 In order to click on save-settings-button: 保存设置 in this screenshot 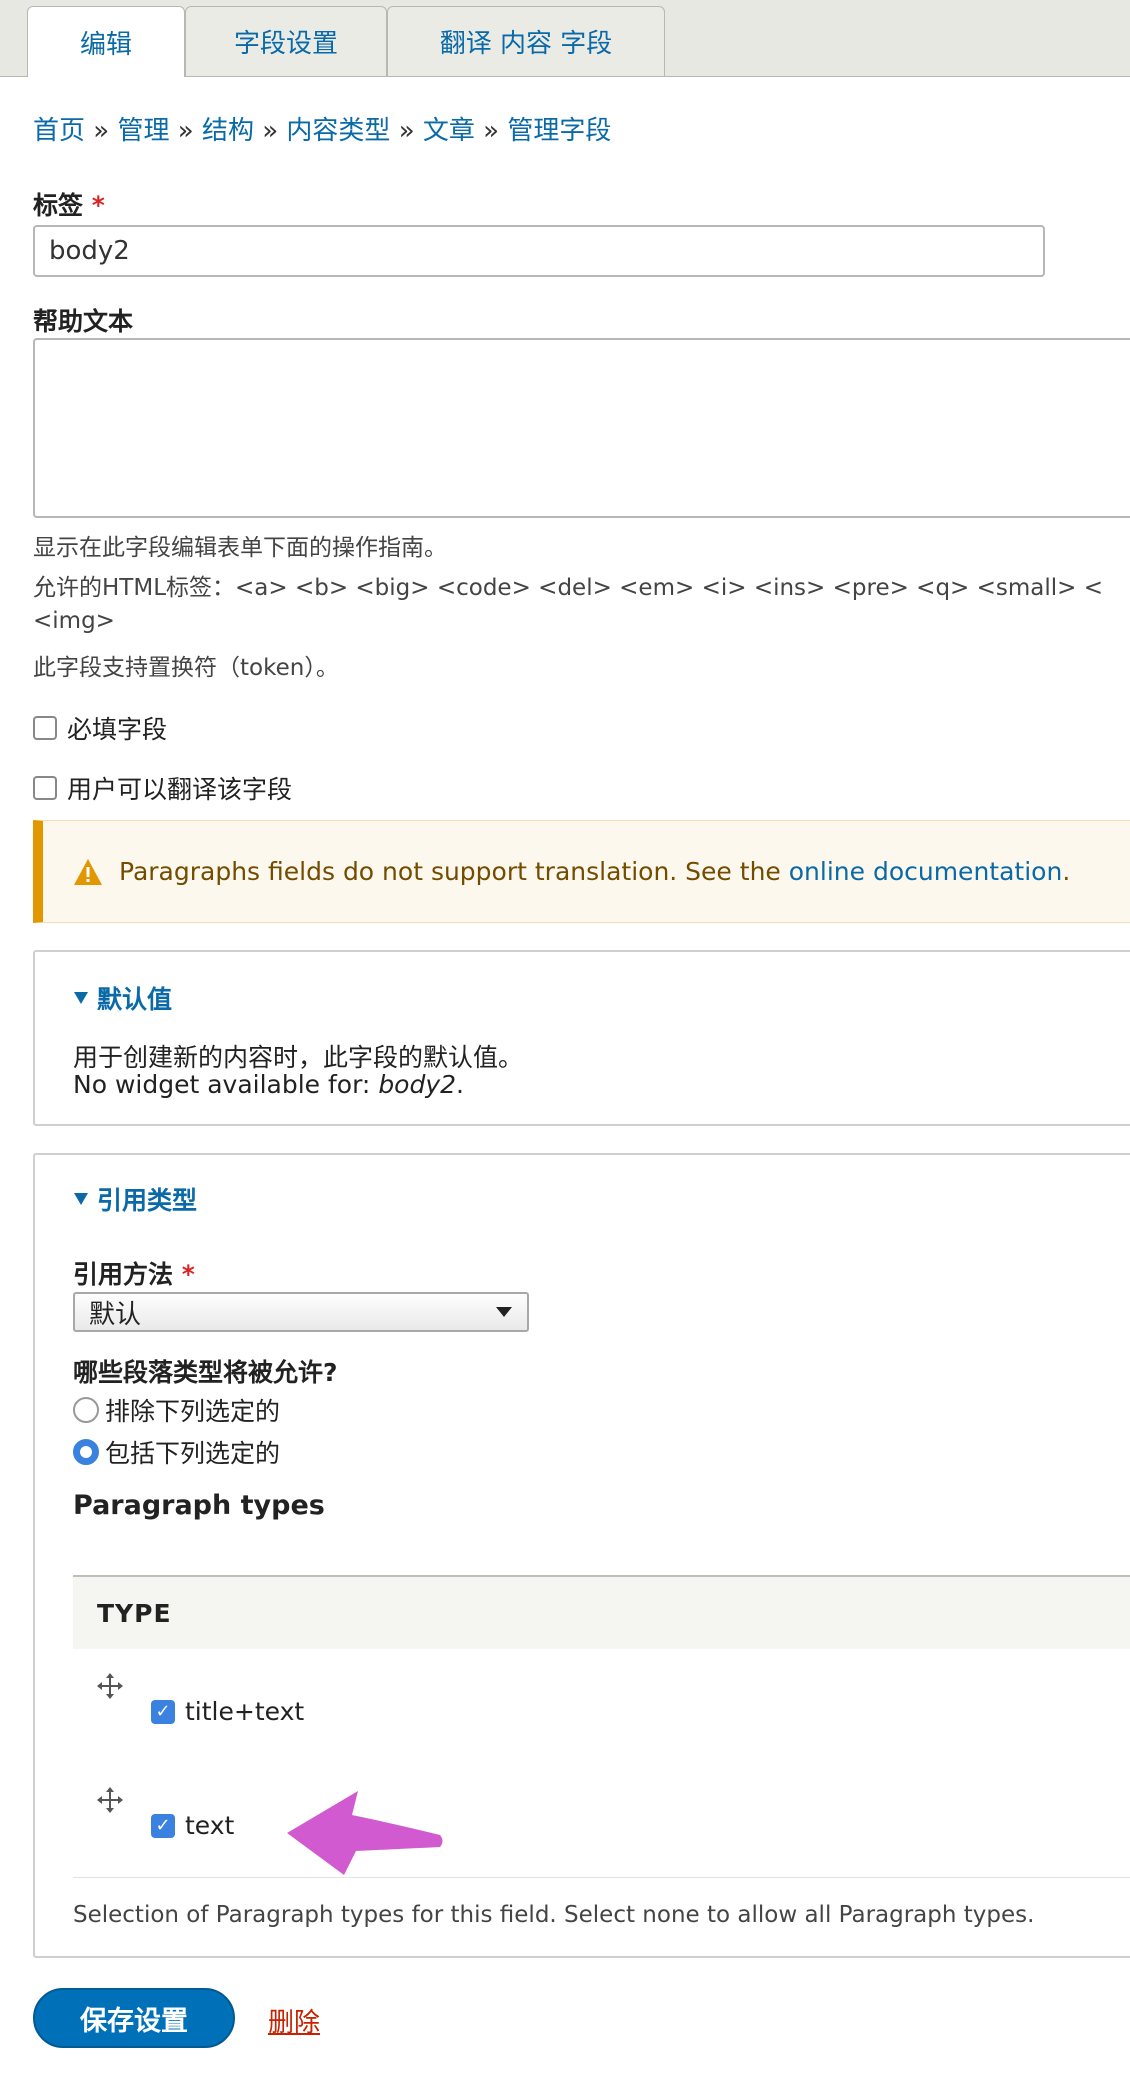, I will do `click(134, 2018)`.